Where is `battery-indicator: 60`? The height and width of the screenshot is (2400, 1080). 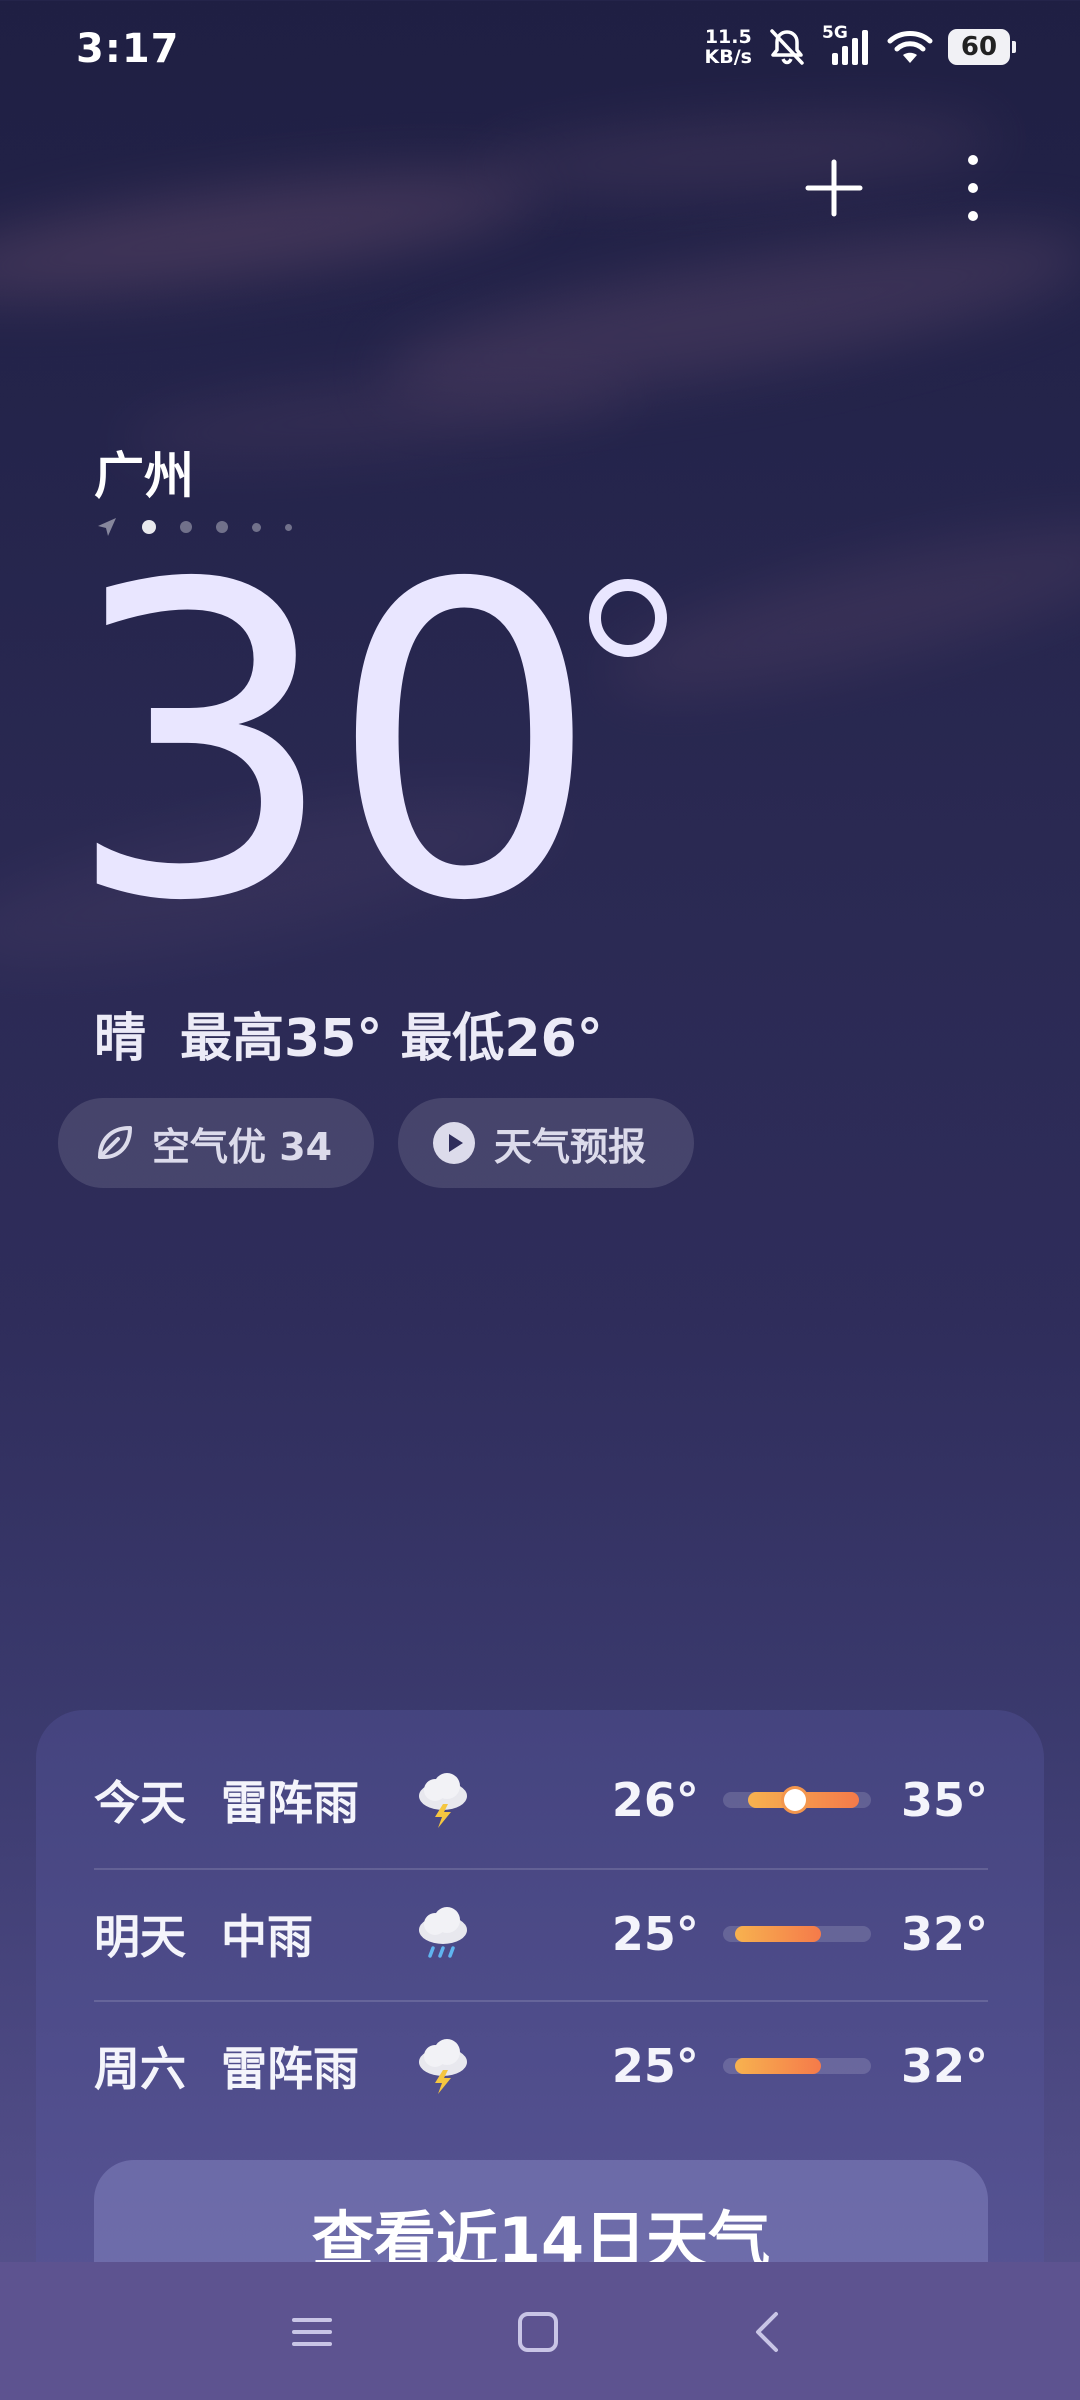
battery-indicator: 60 is located at coordinates (982, 47).